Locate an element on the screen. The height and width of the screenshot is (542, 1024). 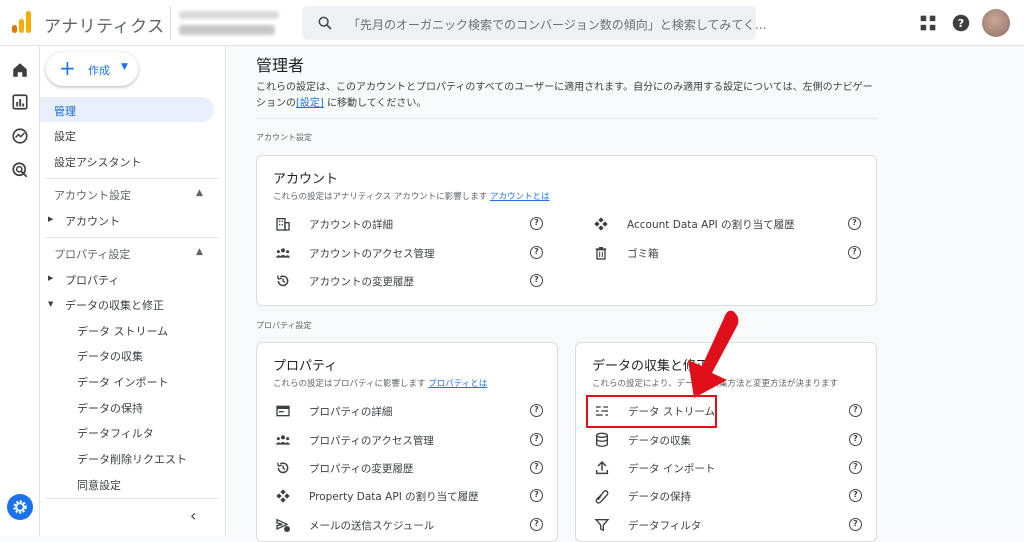
row-label: Property Data API の割り当て履歴 is located at coordinates (394, 497).